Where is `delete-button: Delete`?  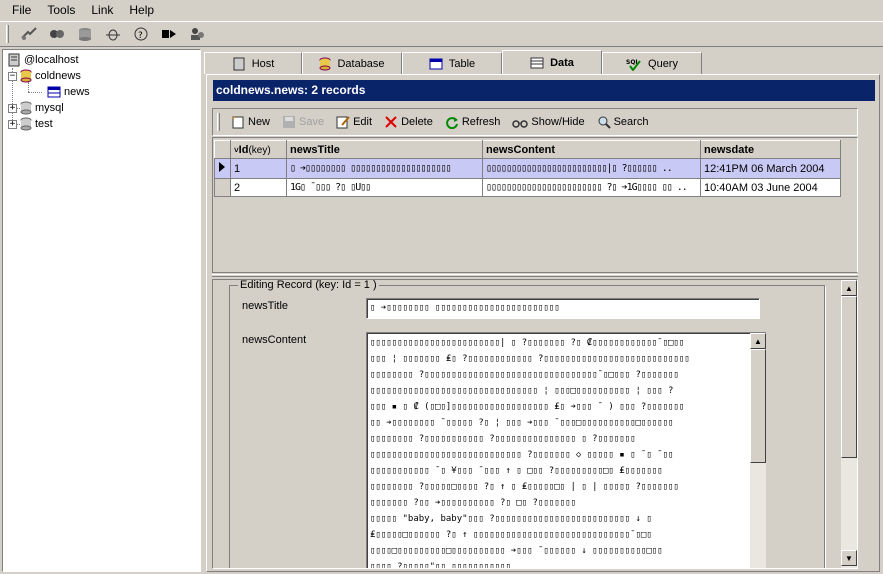 delete-button: Delete is located at coordinates (408, 122).